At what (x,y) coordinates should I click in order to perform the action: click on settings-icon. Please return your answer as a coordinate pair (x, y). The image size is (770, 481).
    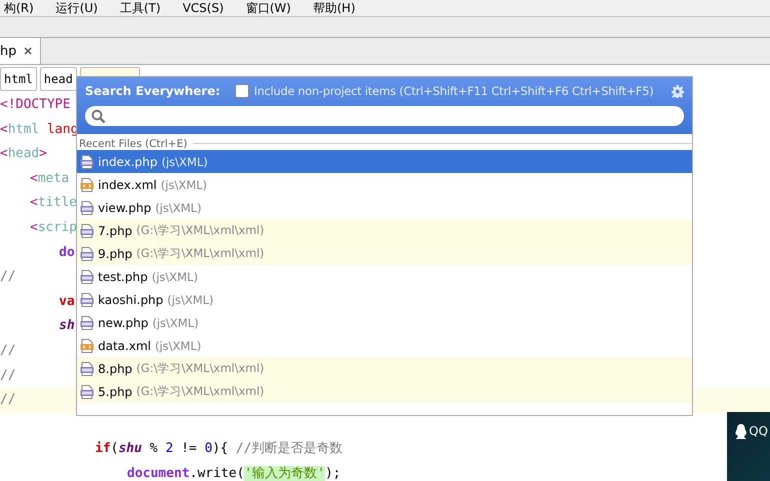
    Looking at the image, I should click on (677, 91).